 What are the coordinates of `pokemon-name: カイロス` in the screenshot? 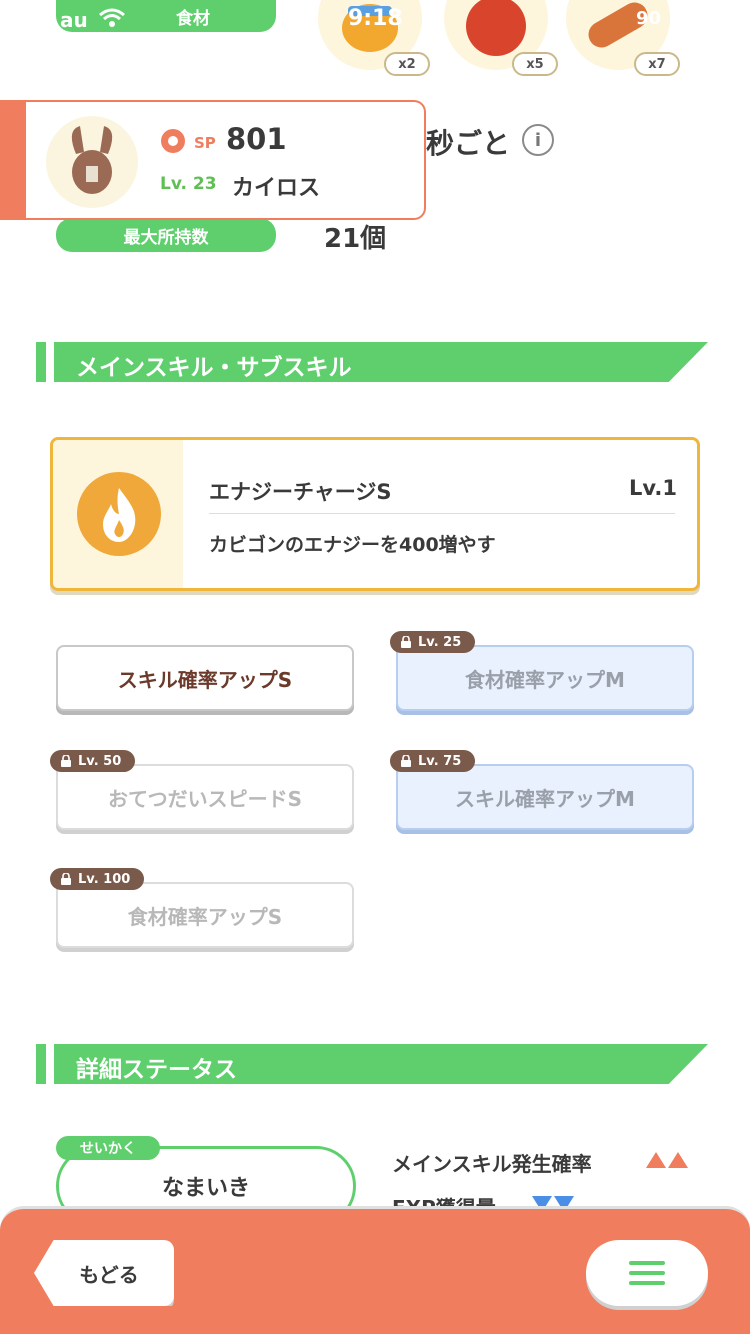 It's located at (276, 188).